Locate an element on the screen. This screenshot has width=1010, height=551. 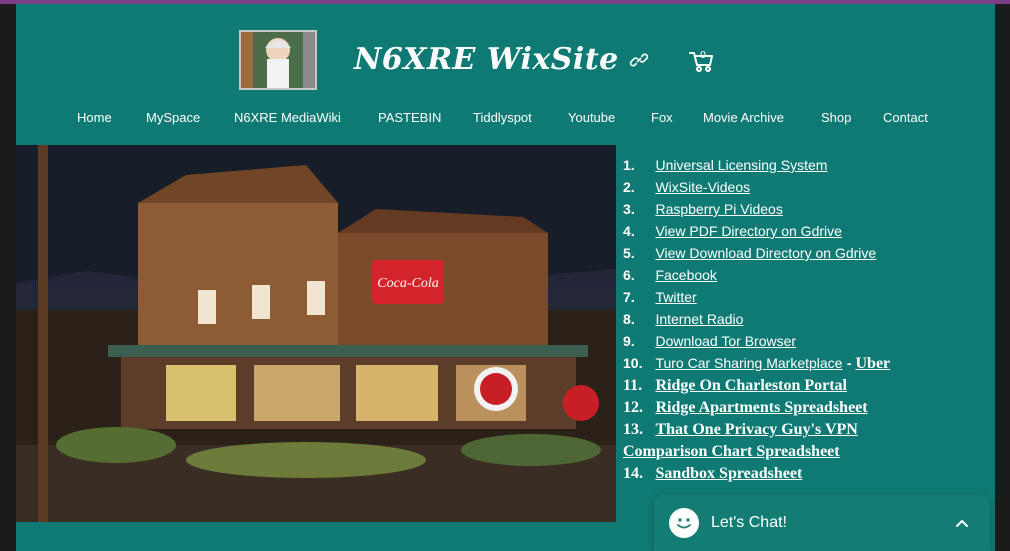
nav-n6xre-mediawiki: N6XRE MediaWiki is located at coordinates (287, 117).